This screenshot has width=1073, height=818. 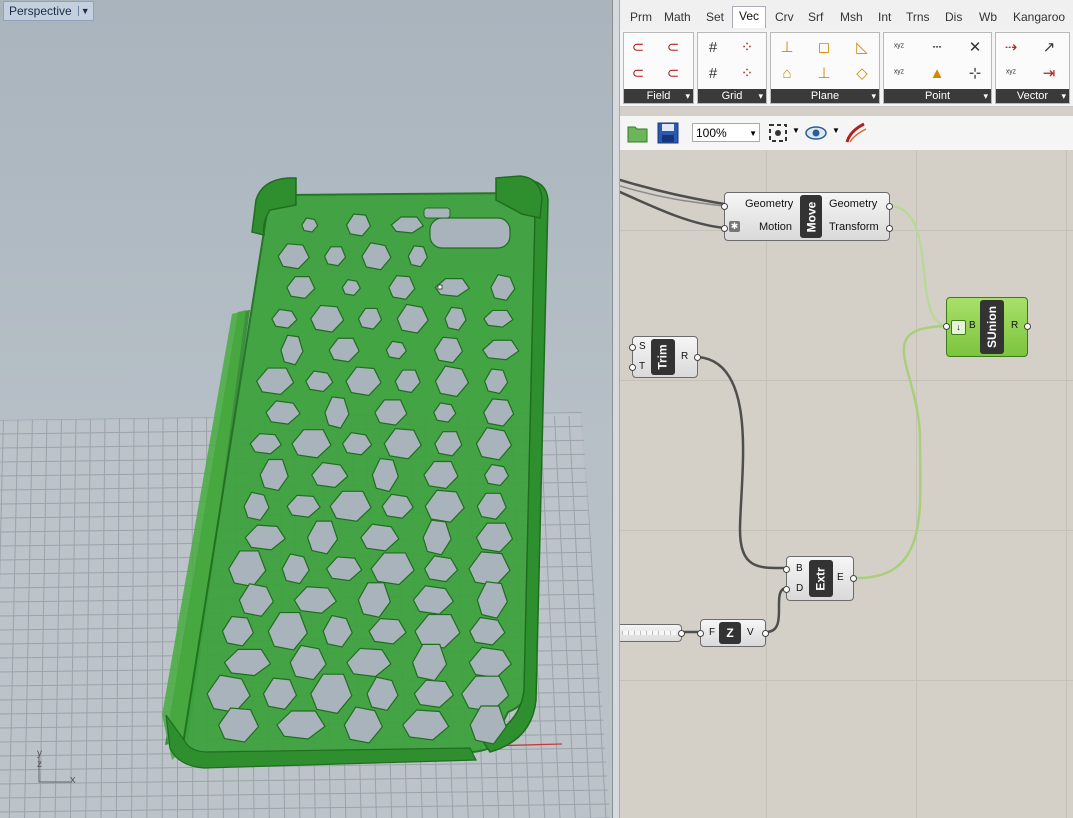 I want to click on group-grid-bar: Grid ▾, so click(x=732, y=96).